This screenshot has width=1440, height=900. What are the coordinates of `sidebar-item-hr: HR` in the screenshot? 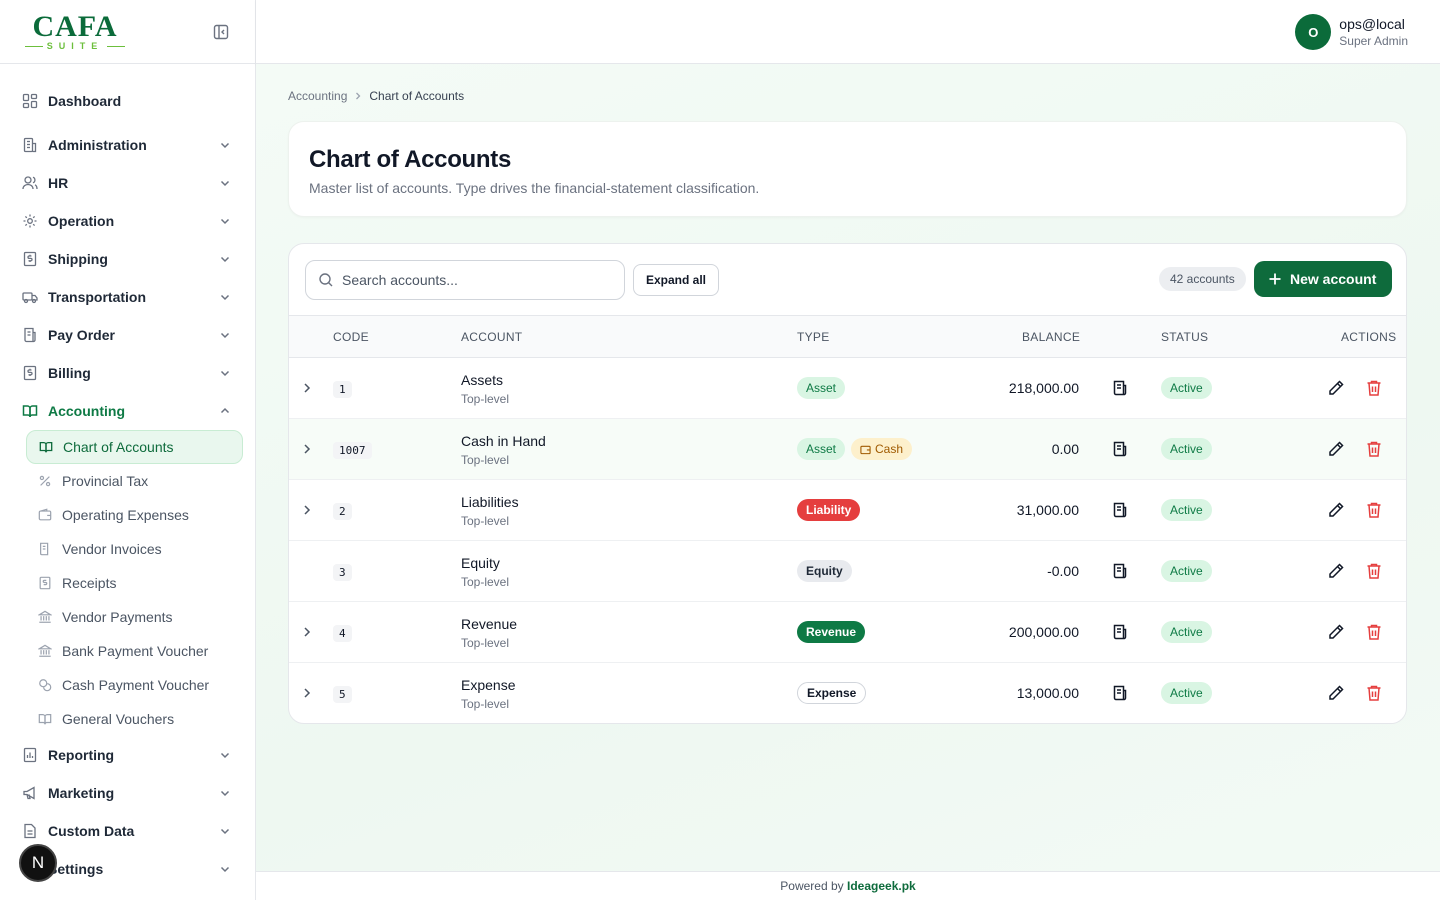 It's located at (127, 183).